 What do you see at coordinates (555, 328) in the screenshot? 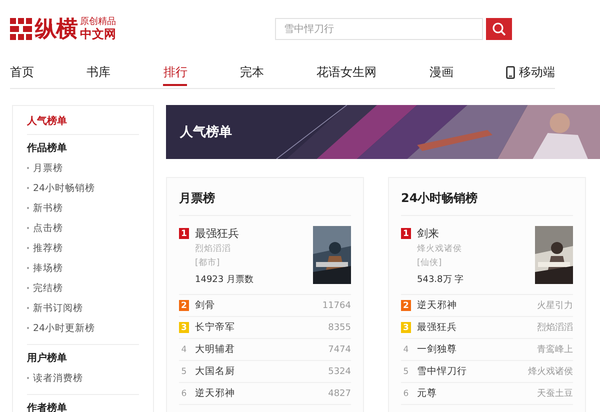
I see `row-value: 烈焰滔滔` at bounding box center [555, 328].